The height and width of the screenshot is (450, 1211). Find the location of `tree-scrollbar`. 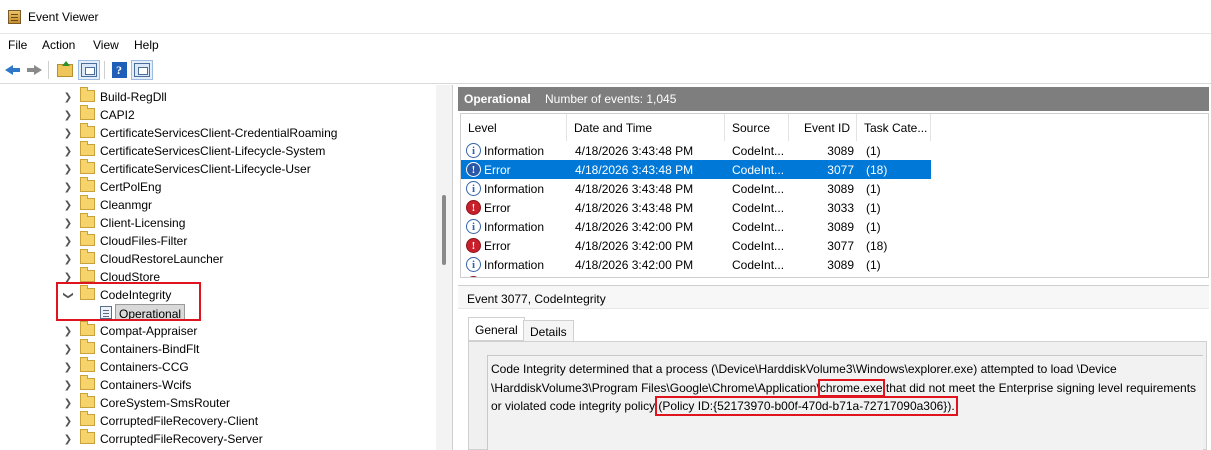

tree-scrollbar is located at coordinates (444, 267).